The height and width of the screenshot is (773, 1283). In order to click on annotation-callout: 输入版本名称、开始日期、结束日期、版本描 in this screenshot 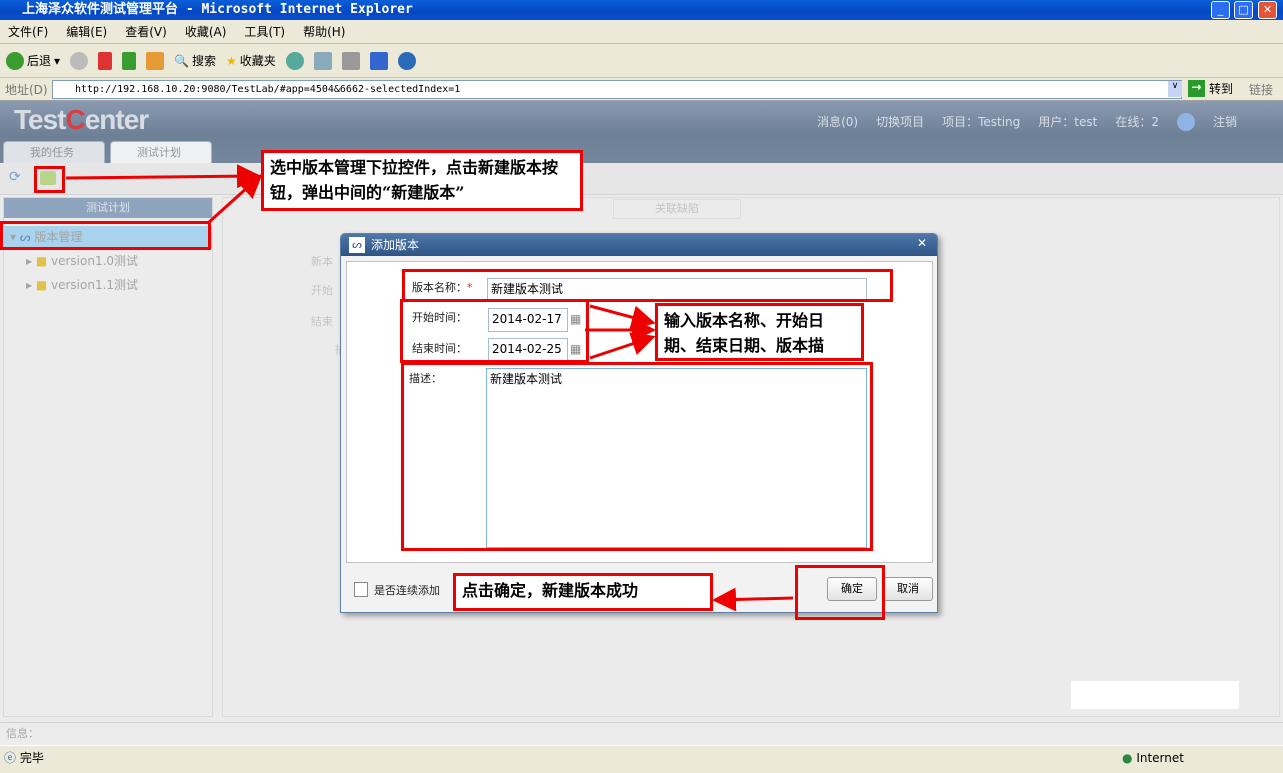, I will do `click(759, 332)`.